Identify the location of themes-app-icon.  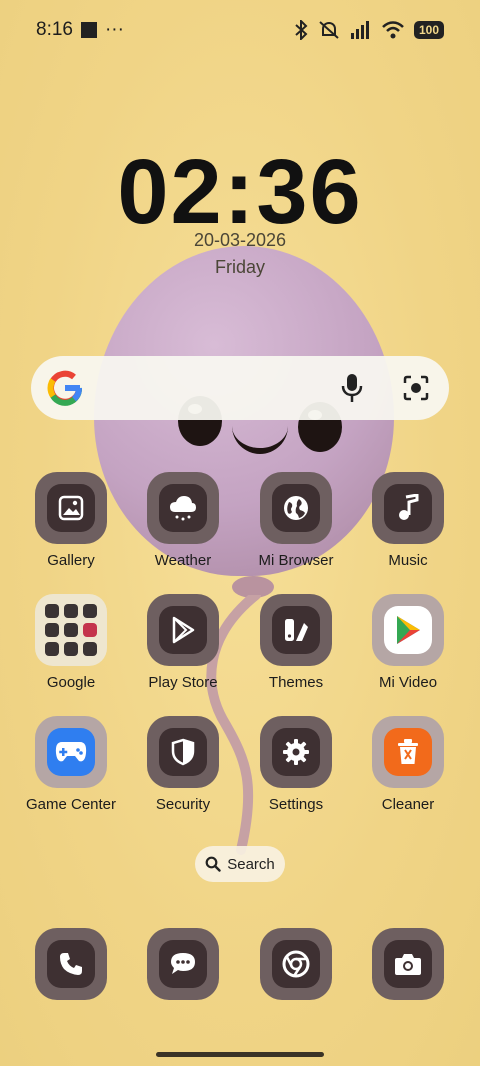
(296, 630).